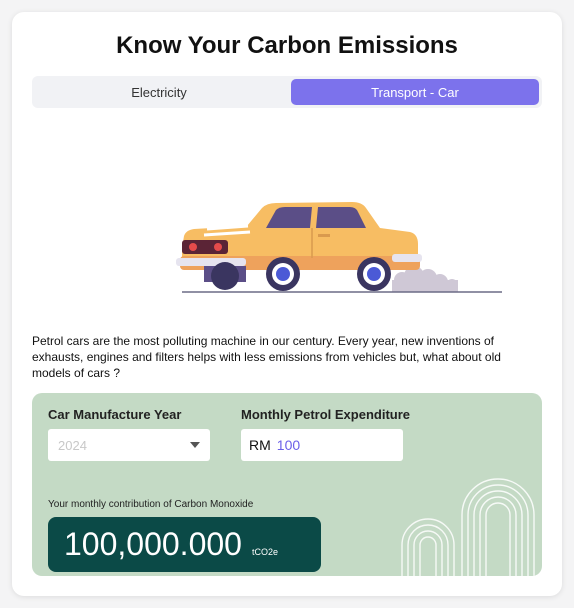 This screenshot has height=608, width=574. What do you see at coordinates (468, 527) in the screenshot?
I see `arches-decoration` at bounding box center [468, 527].